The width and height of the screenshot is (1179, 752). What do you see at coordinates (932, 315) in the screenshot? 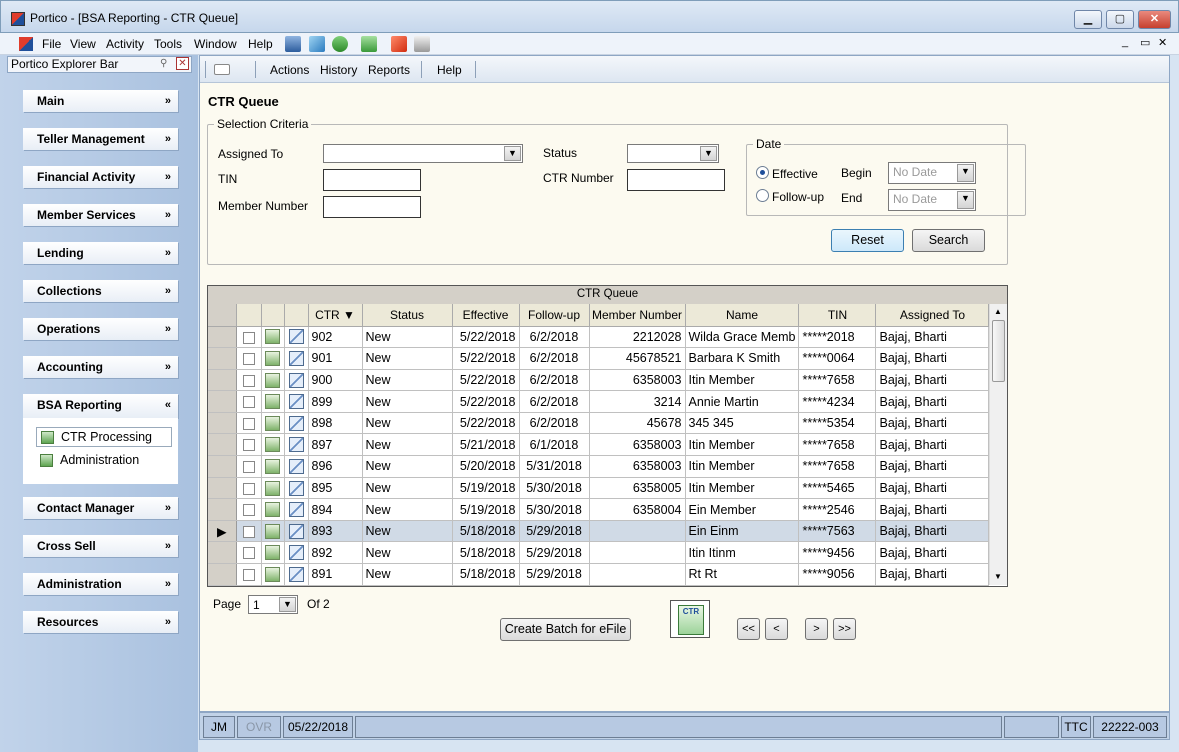
I see `col-header-assigned-to: Assigned To` at bounding box center [932, 315].